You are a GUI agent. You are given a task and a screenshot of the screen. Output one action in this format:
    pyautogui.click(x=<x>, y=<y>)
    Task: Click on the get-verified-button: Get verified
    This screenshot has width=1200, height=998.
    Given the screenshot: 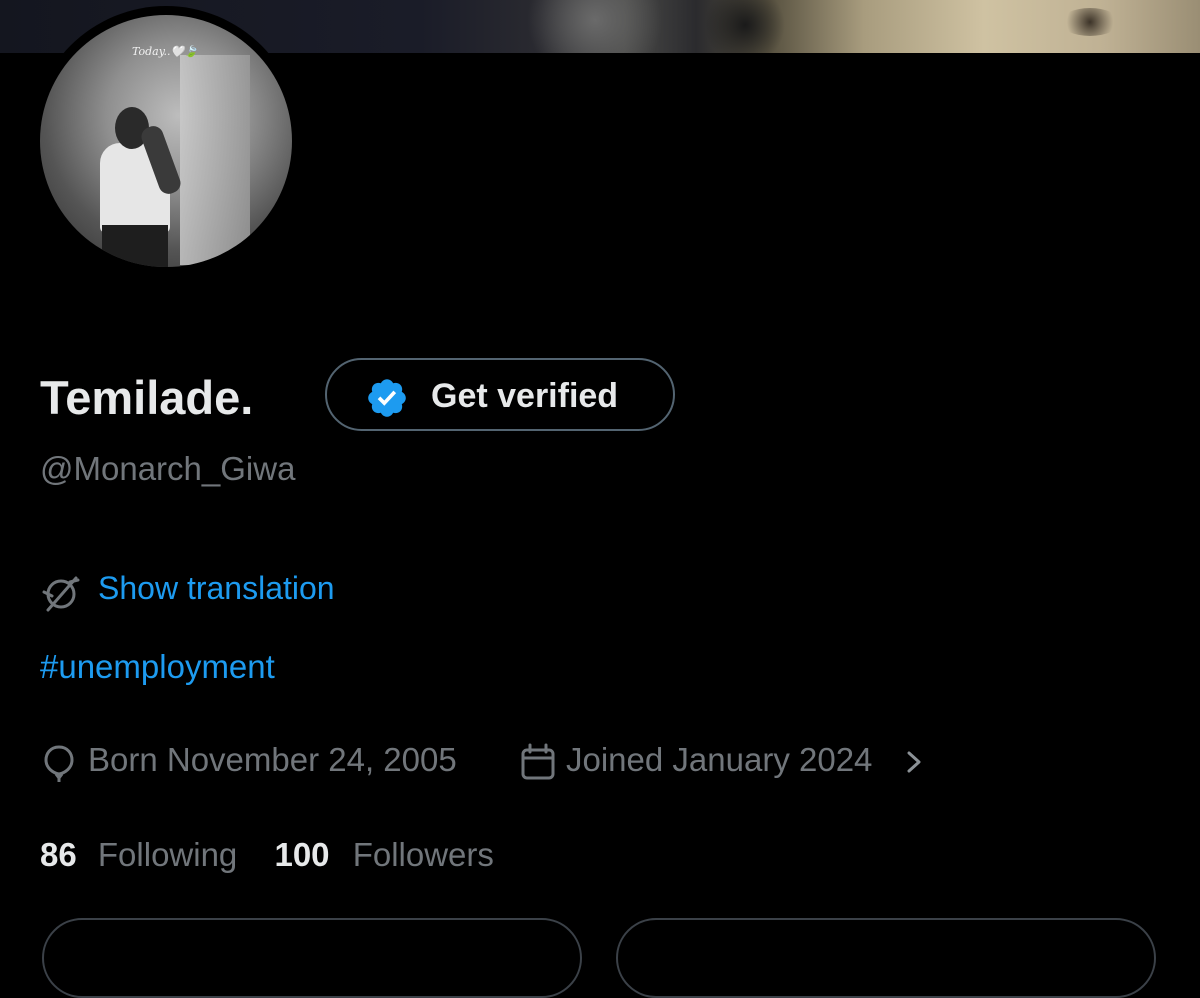 What is the action you would take?
    pyautogui.click(x=500, y=394)
    